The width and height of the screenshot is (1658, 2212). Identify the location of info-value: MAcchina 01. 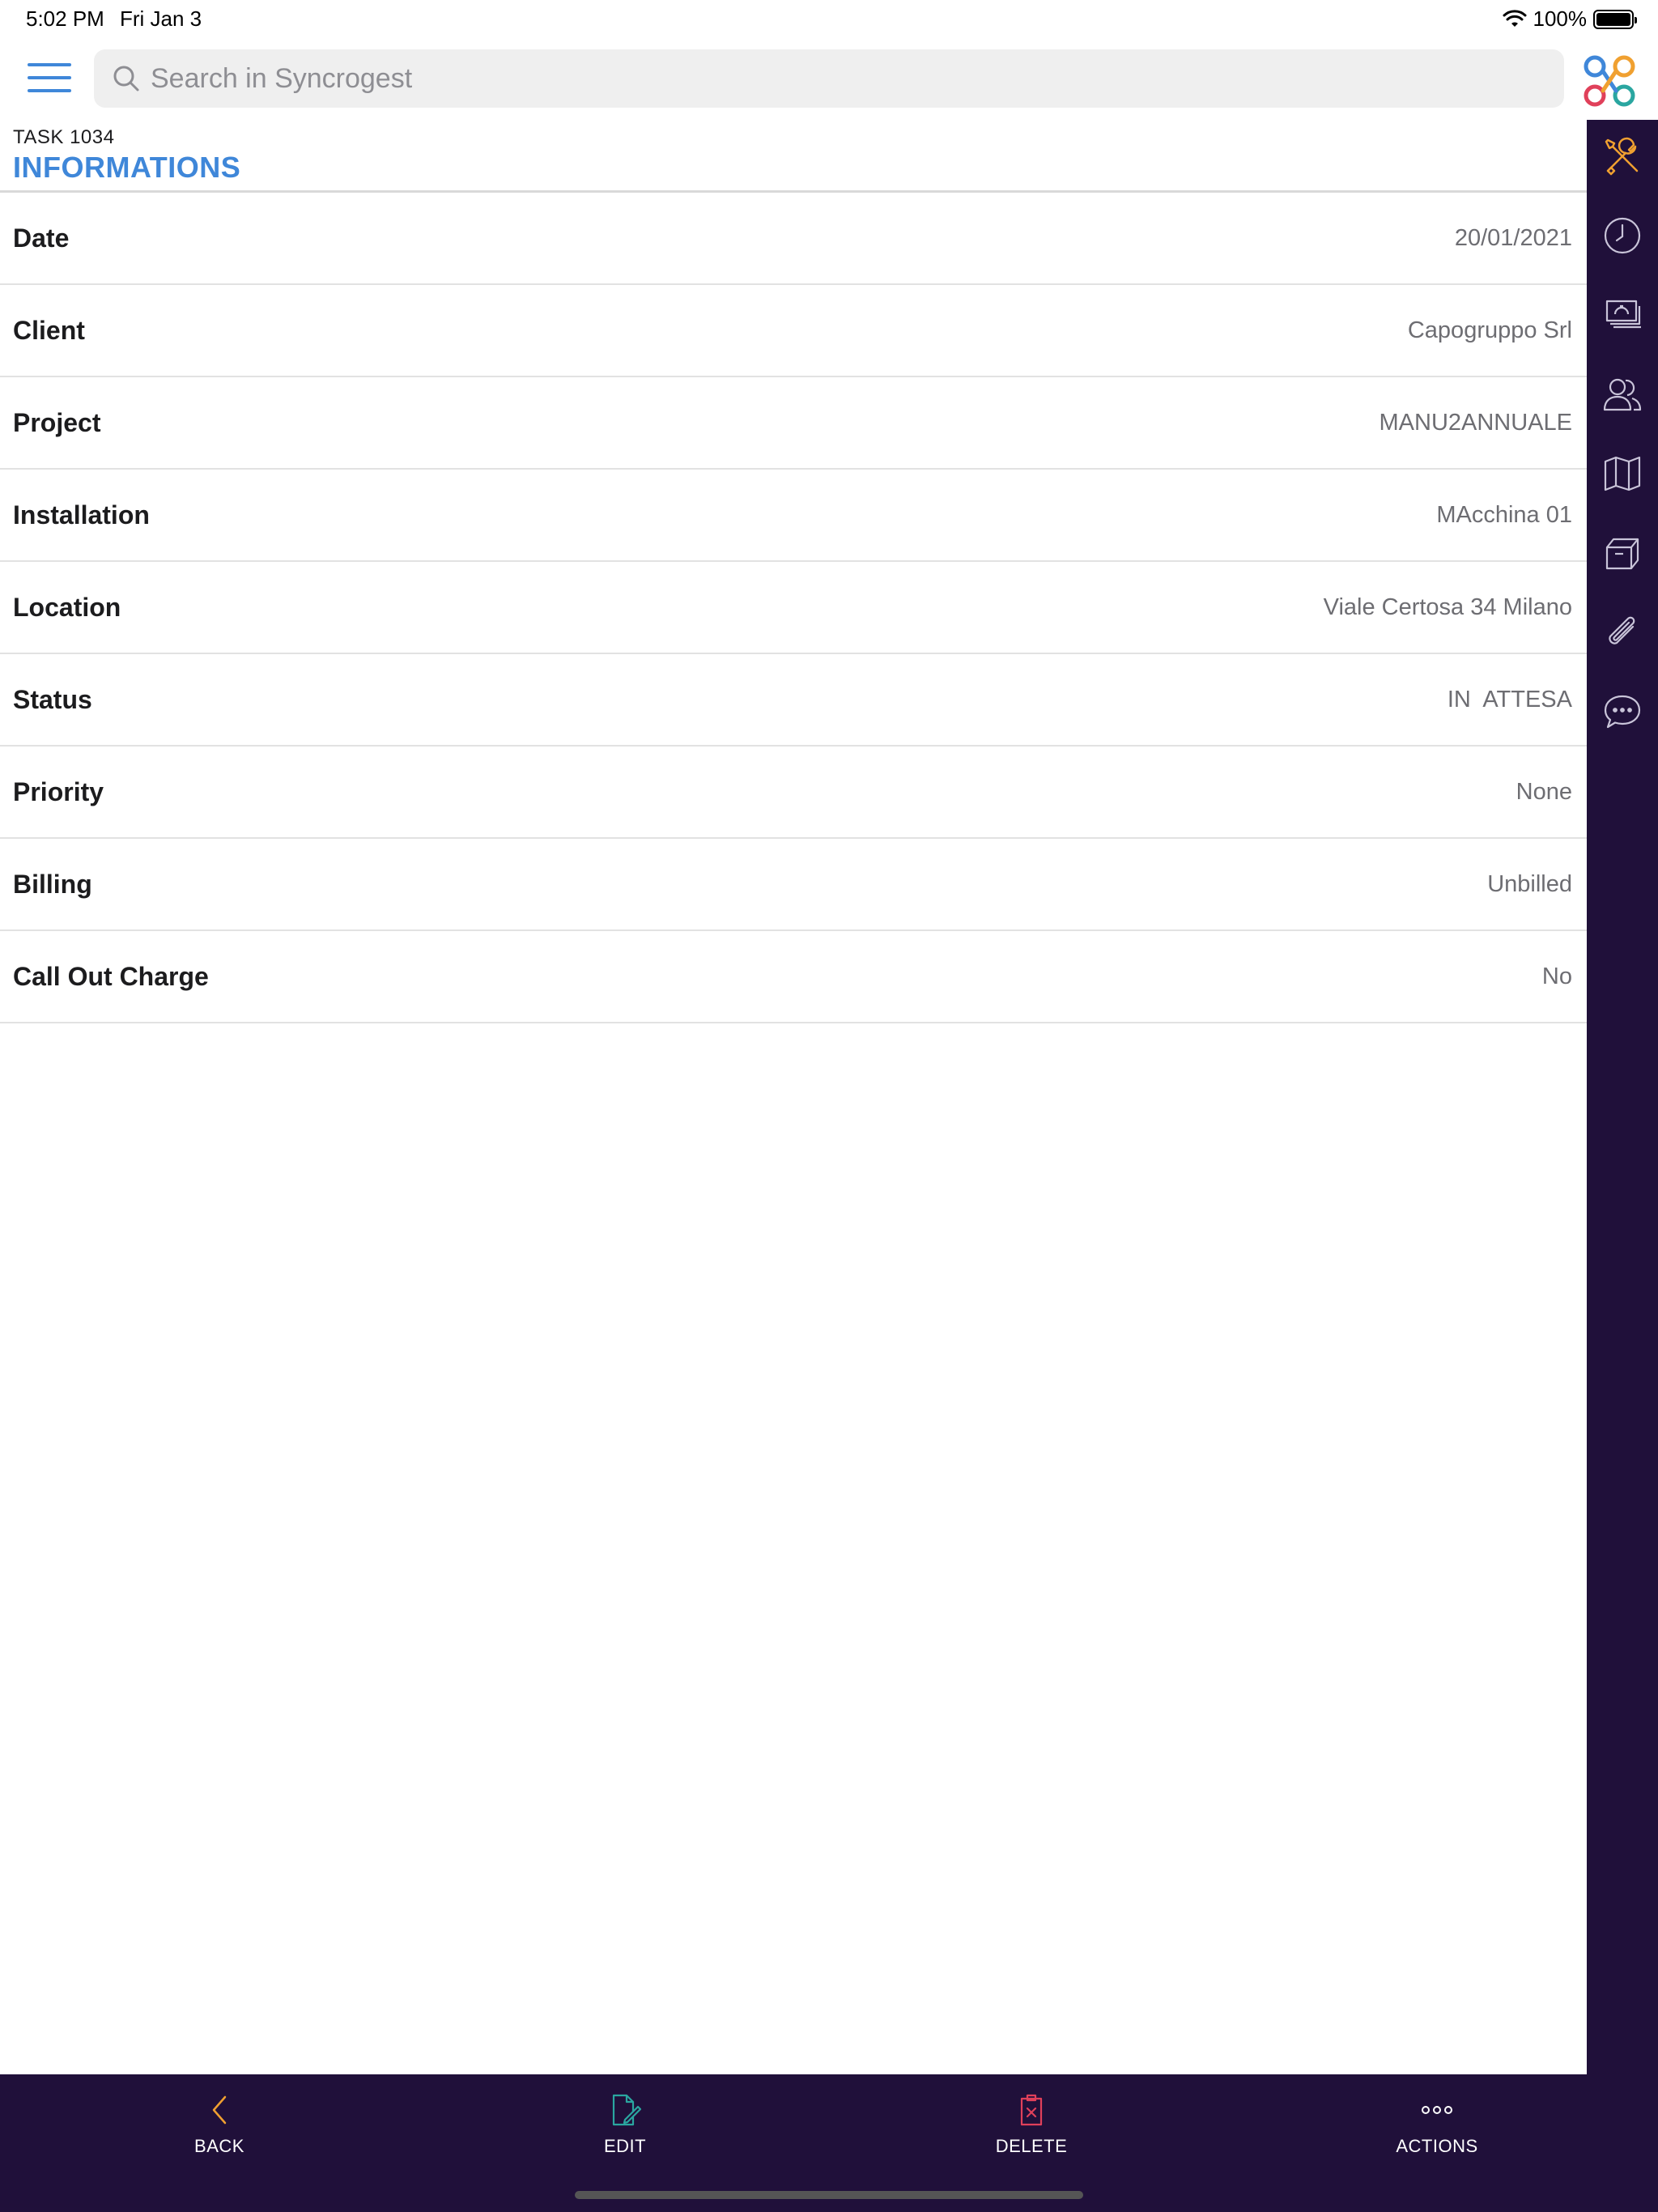
(1504, 514).